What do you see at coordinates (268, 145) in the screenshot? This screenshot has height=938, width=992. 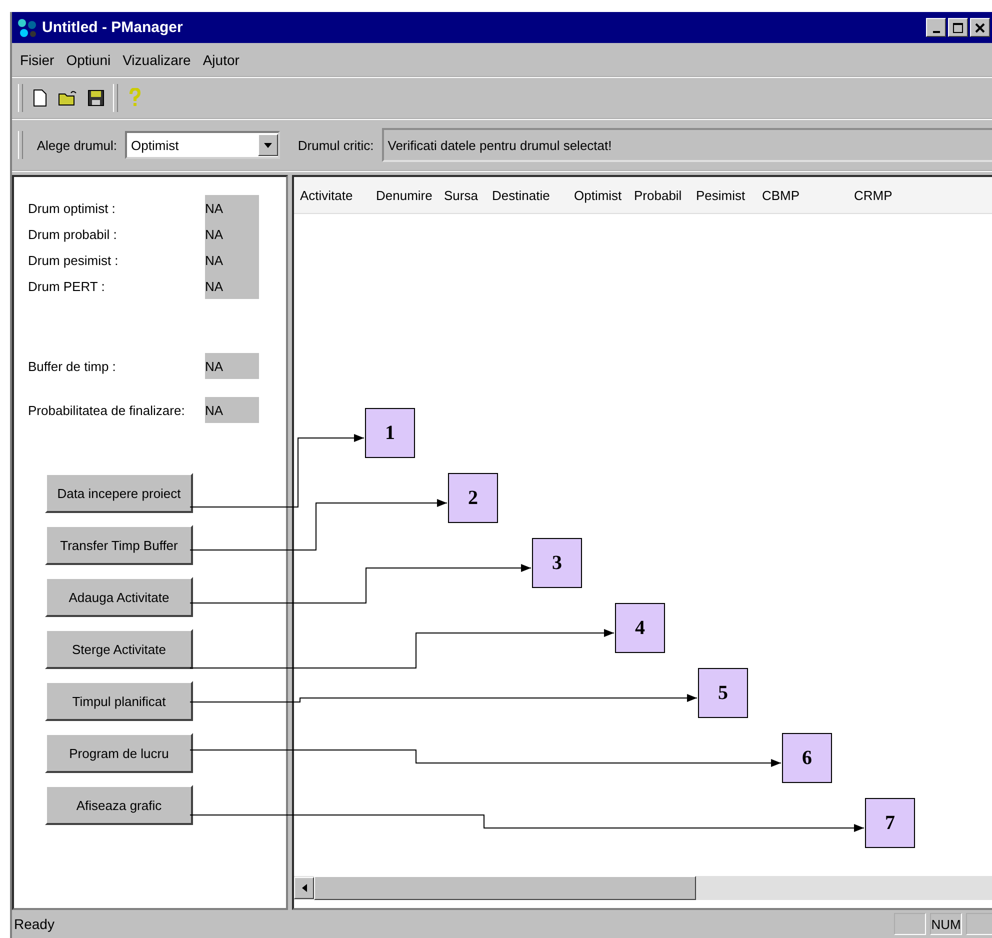 I see `caret-icon` at bounding box center [268, 145].